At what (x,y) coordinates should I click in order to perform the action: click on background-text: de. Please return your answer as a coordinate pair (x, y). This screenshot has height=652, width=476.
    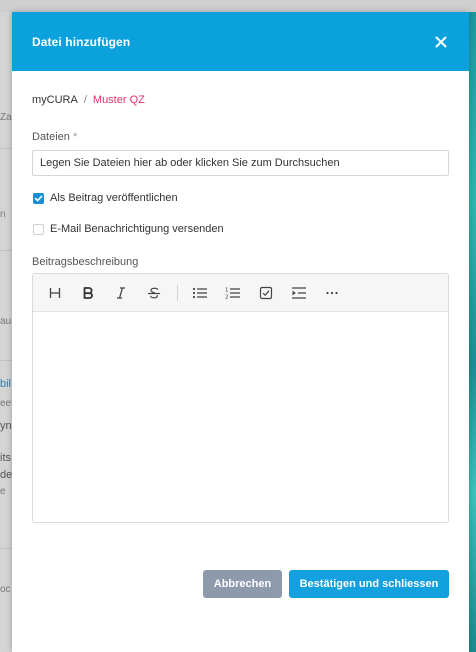
    Looking at the image, I should click on (6, 475).